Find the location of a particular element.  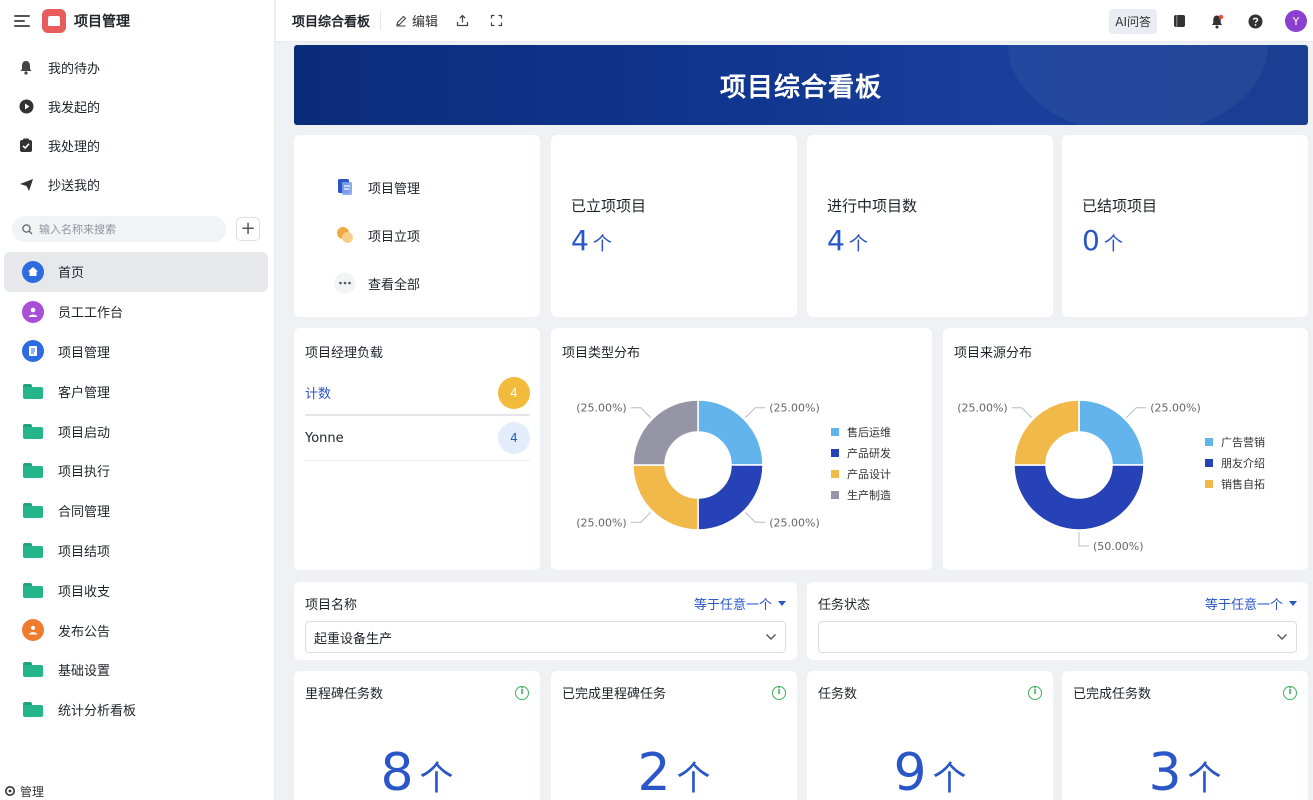

quick-item-cc: 抄送我的 is located at coordinates (137, 184).